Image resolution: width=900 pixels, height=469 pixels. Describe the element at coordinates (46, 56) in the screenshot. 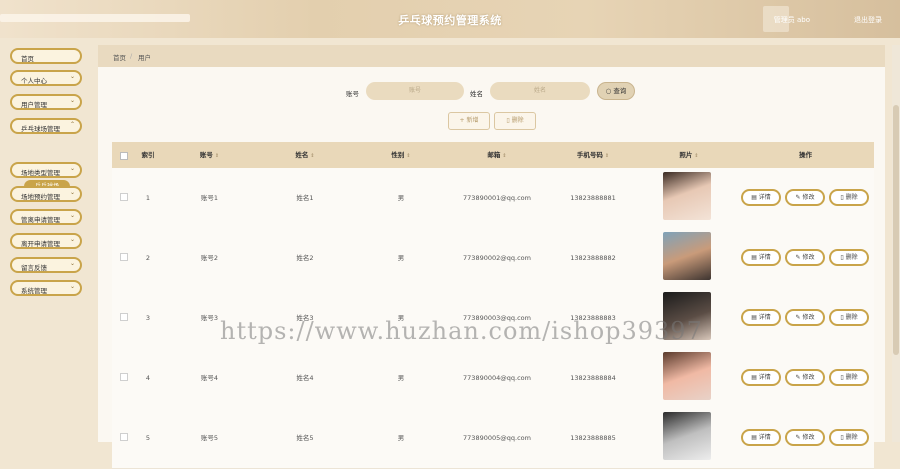

I see `sidebar-item-home: 首页` at that location.